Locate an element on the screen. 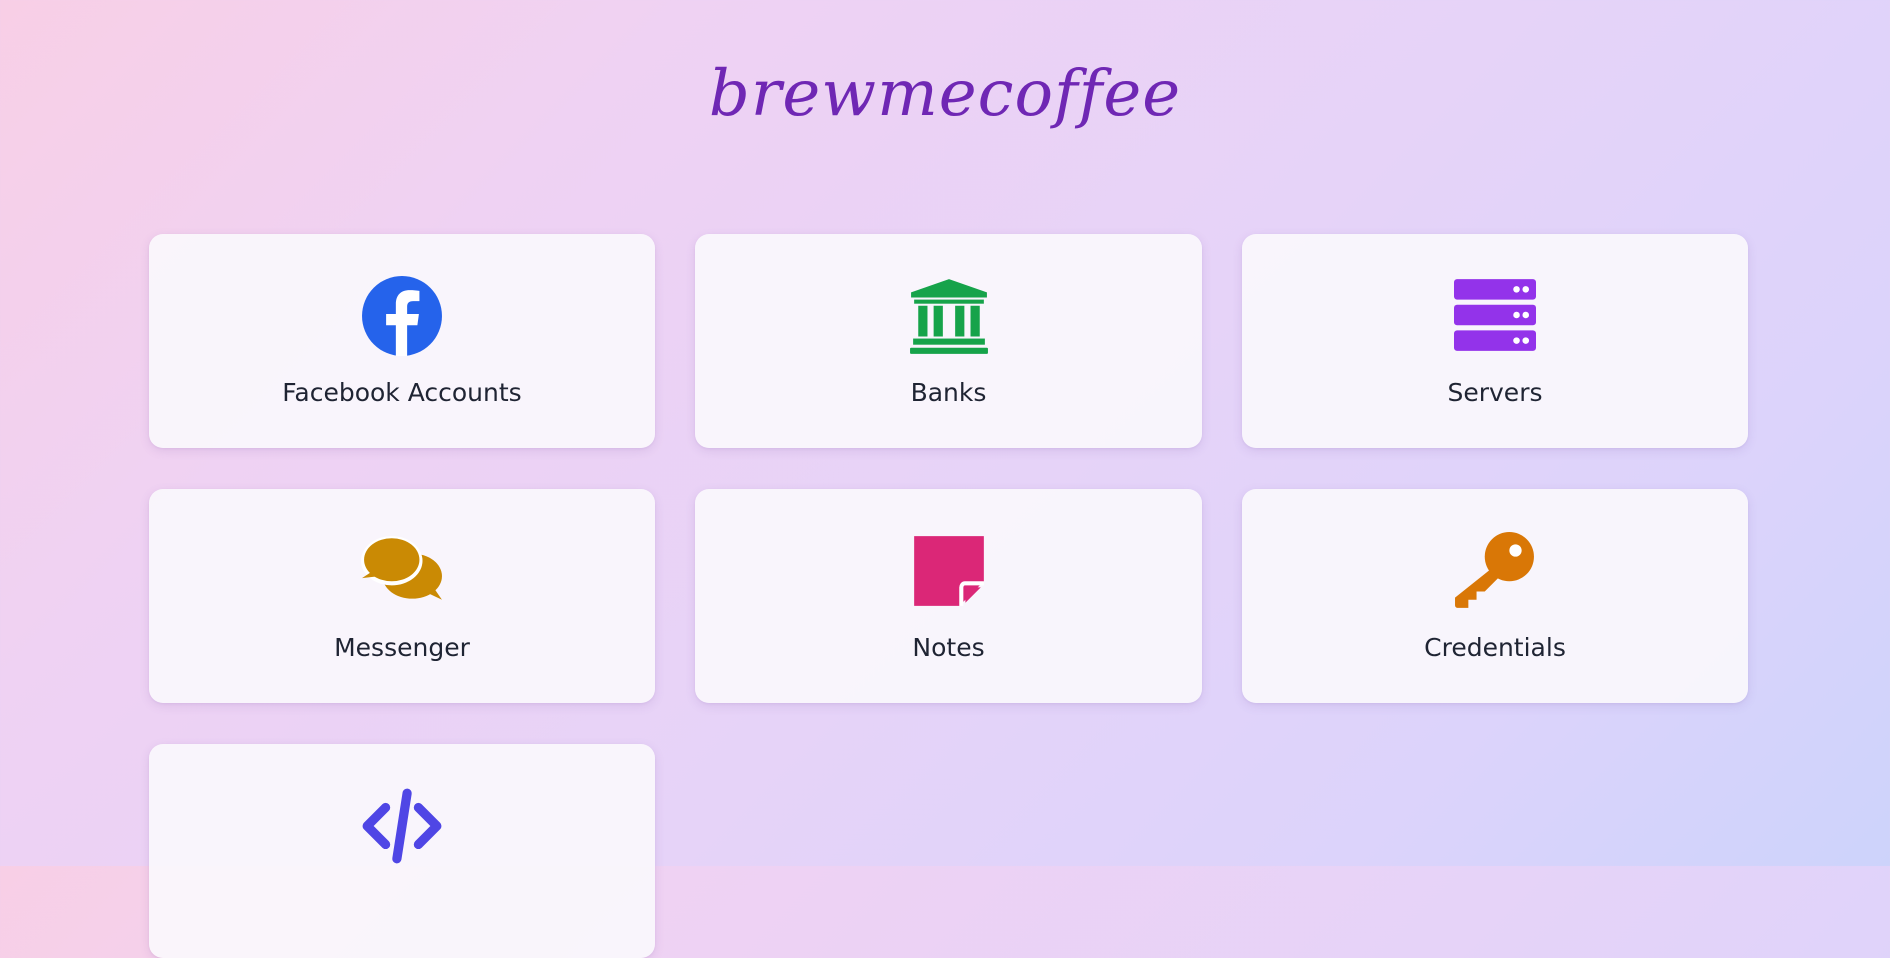 Image resolution: width=1890 pixels, height=958 pixels. card-servers: Servers is located at coordinates (1495, 341).